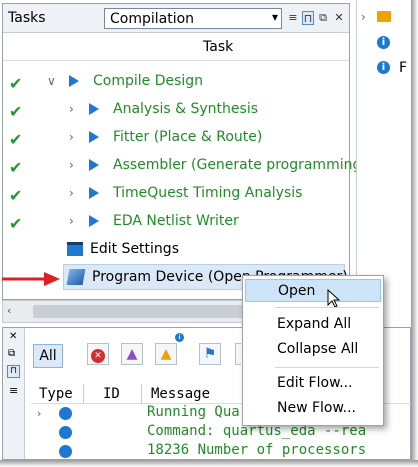  Describe the element at coordinates (9, 310) in the screenshot. I see `chevron-left-icon: ‹` at that location.